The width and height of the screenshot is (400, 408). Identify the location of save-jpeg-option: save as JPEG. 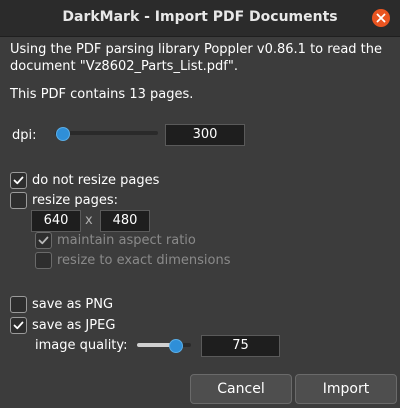
(62, 325).